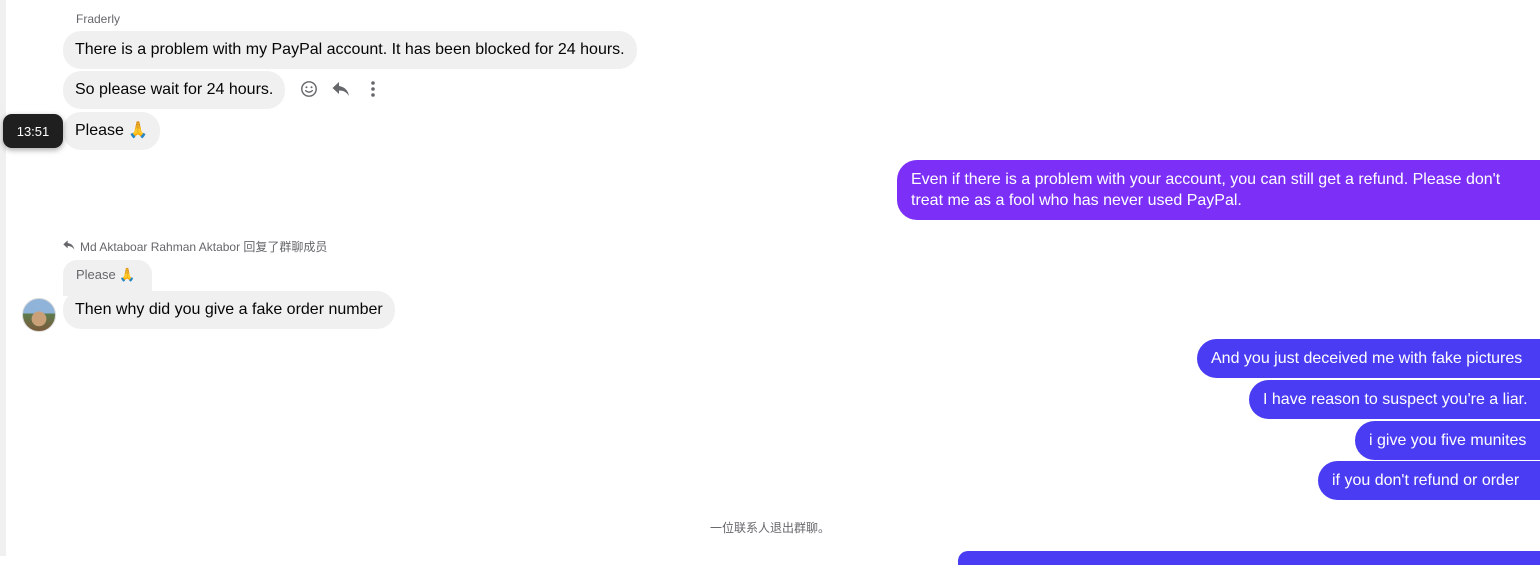 This screenshot has height=565, width=1540. Describe the element at coordinates (1447, 440) in the screenshot. I see `message-bubble-outgoing: i give you five munites` at that location.